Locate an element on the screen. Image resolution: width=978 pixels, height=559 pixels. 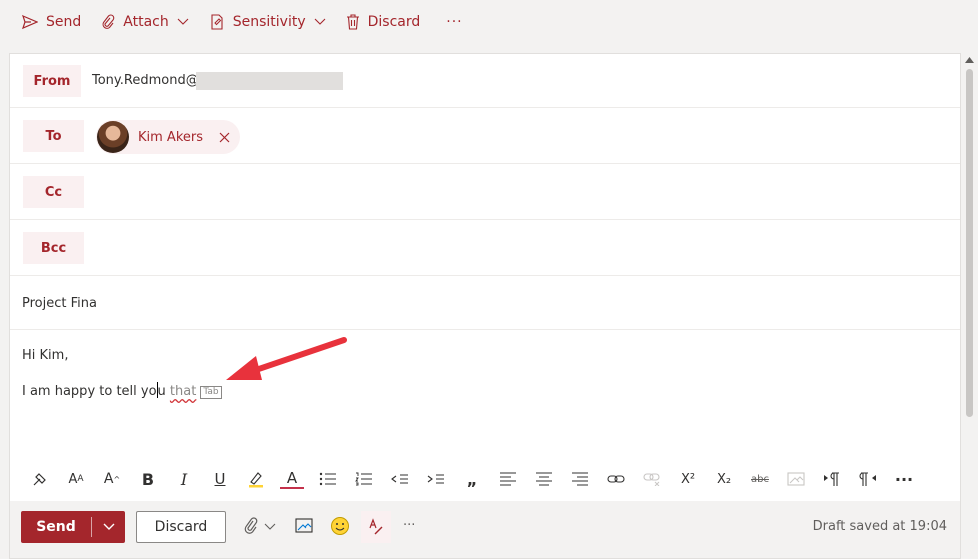
from-row: From Tony.Redmond@ is located at coordinates (485, 81).